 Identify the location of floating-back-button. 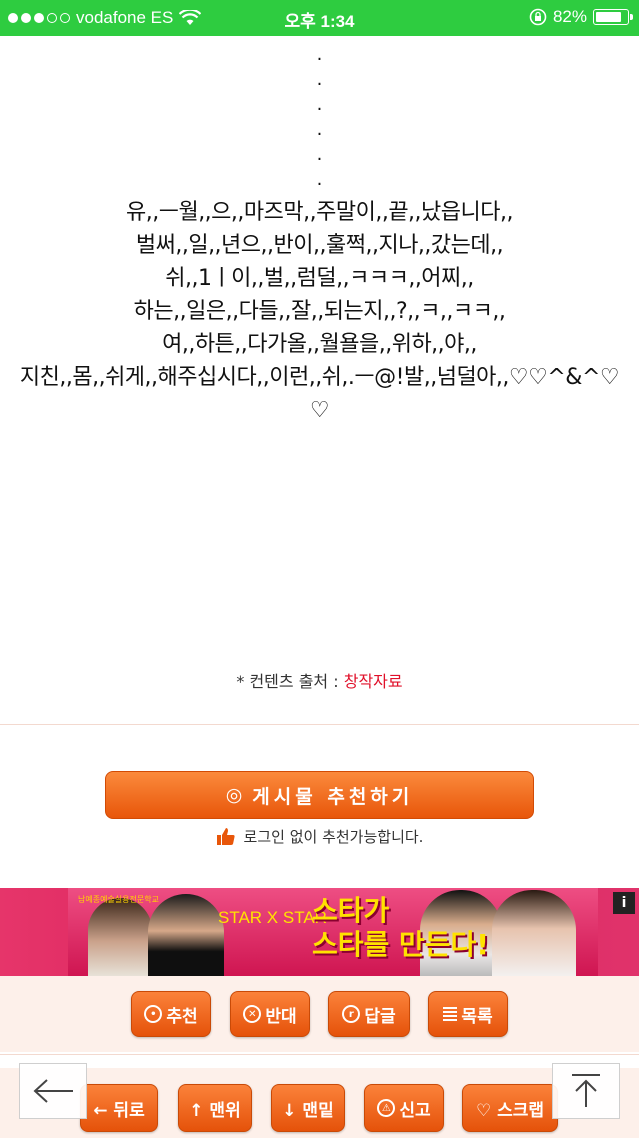
(53, 1091).